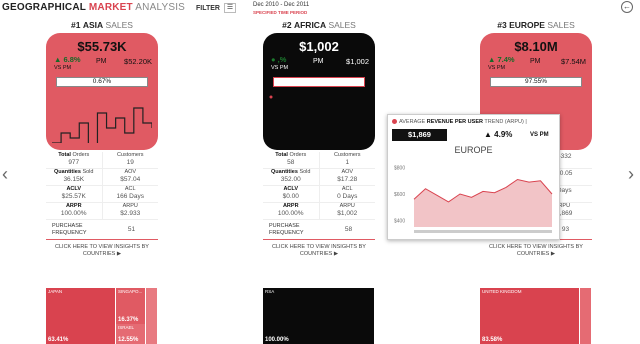 The width and height of the screenshot is (640, 344). Describe the element at coordinates (81, 316) in the screenshot. I see `treemap-cell: JAPAN 63.41%` at that location.